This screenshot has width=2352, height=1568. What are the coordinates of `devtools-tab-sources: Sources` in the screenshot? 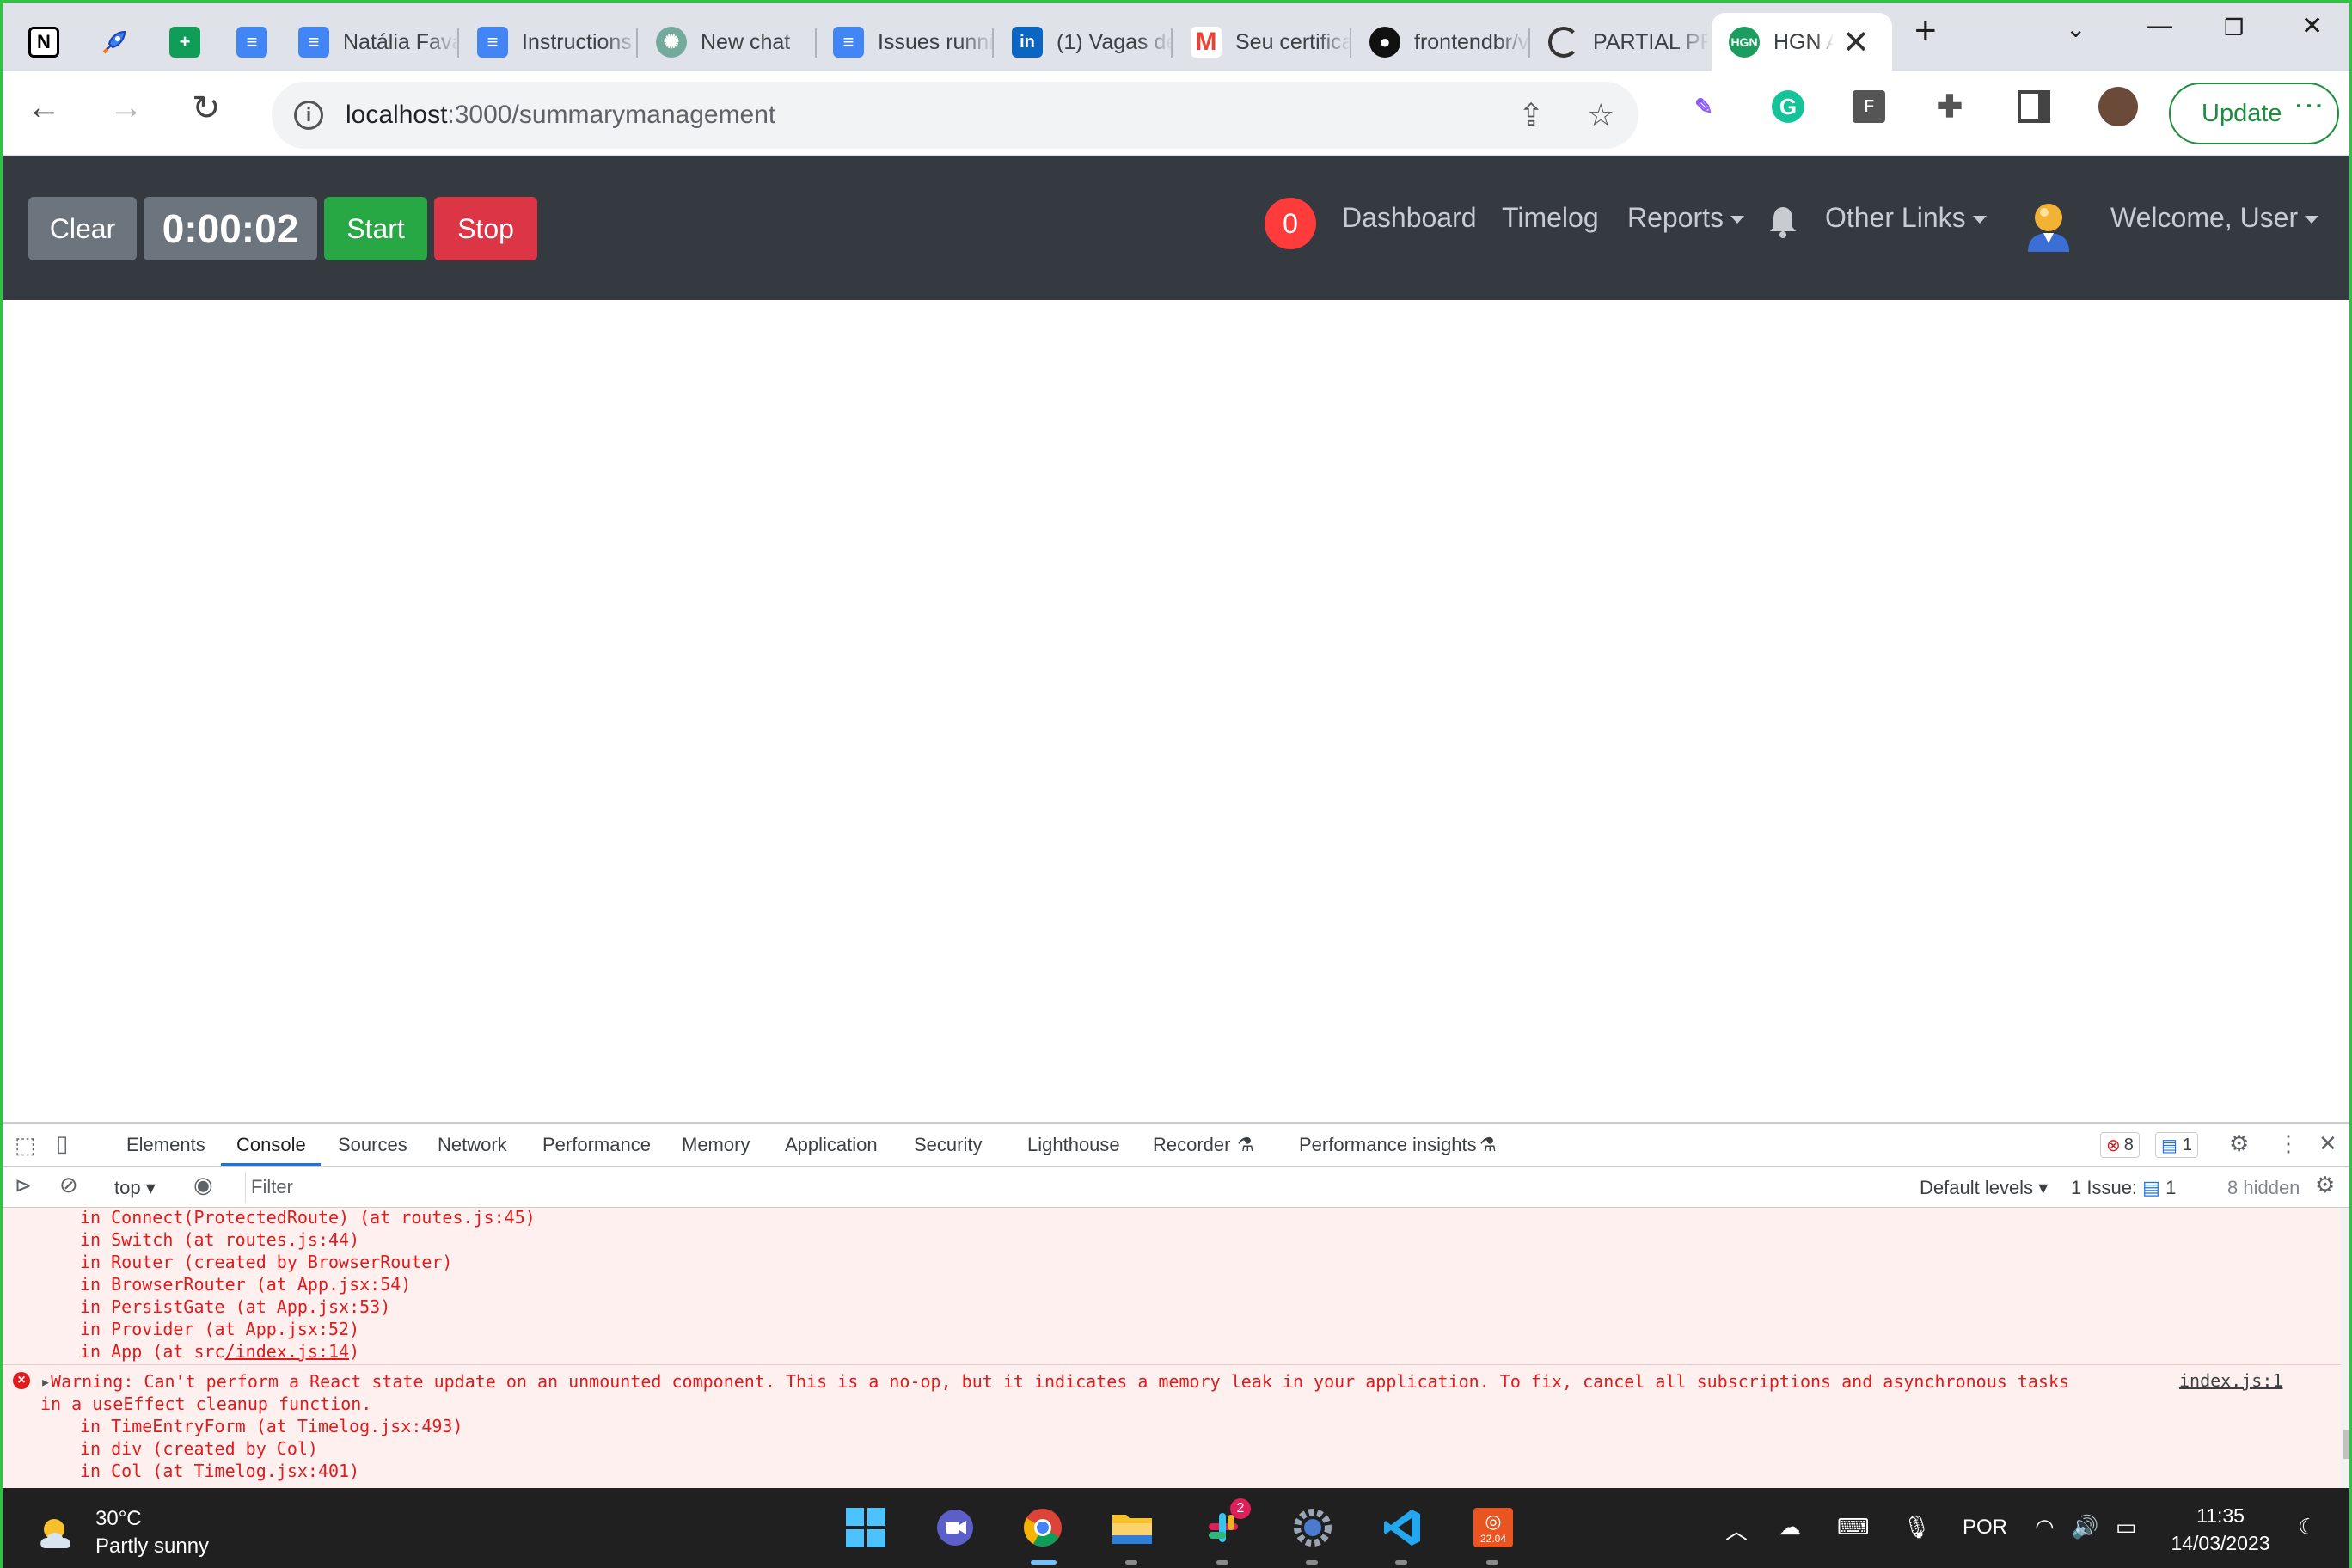 It's located at (372, 1145).